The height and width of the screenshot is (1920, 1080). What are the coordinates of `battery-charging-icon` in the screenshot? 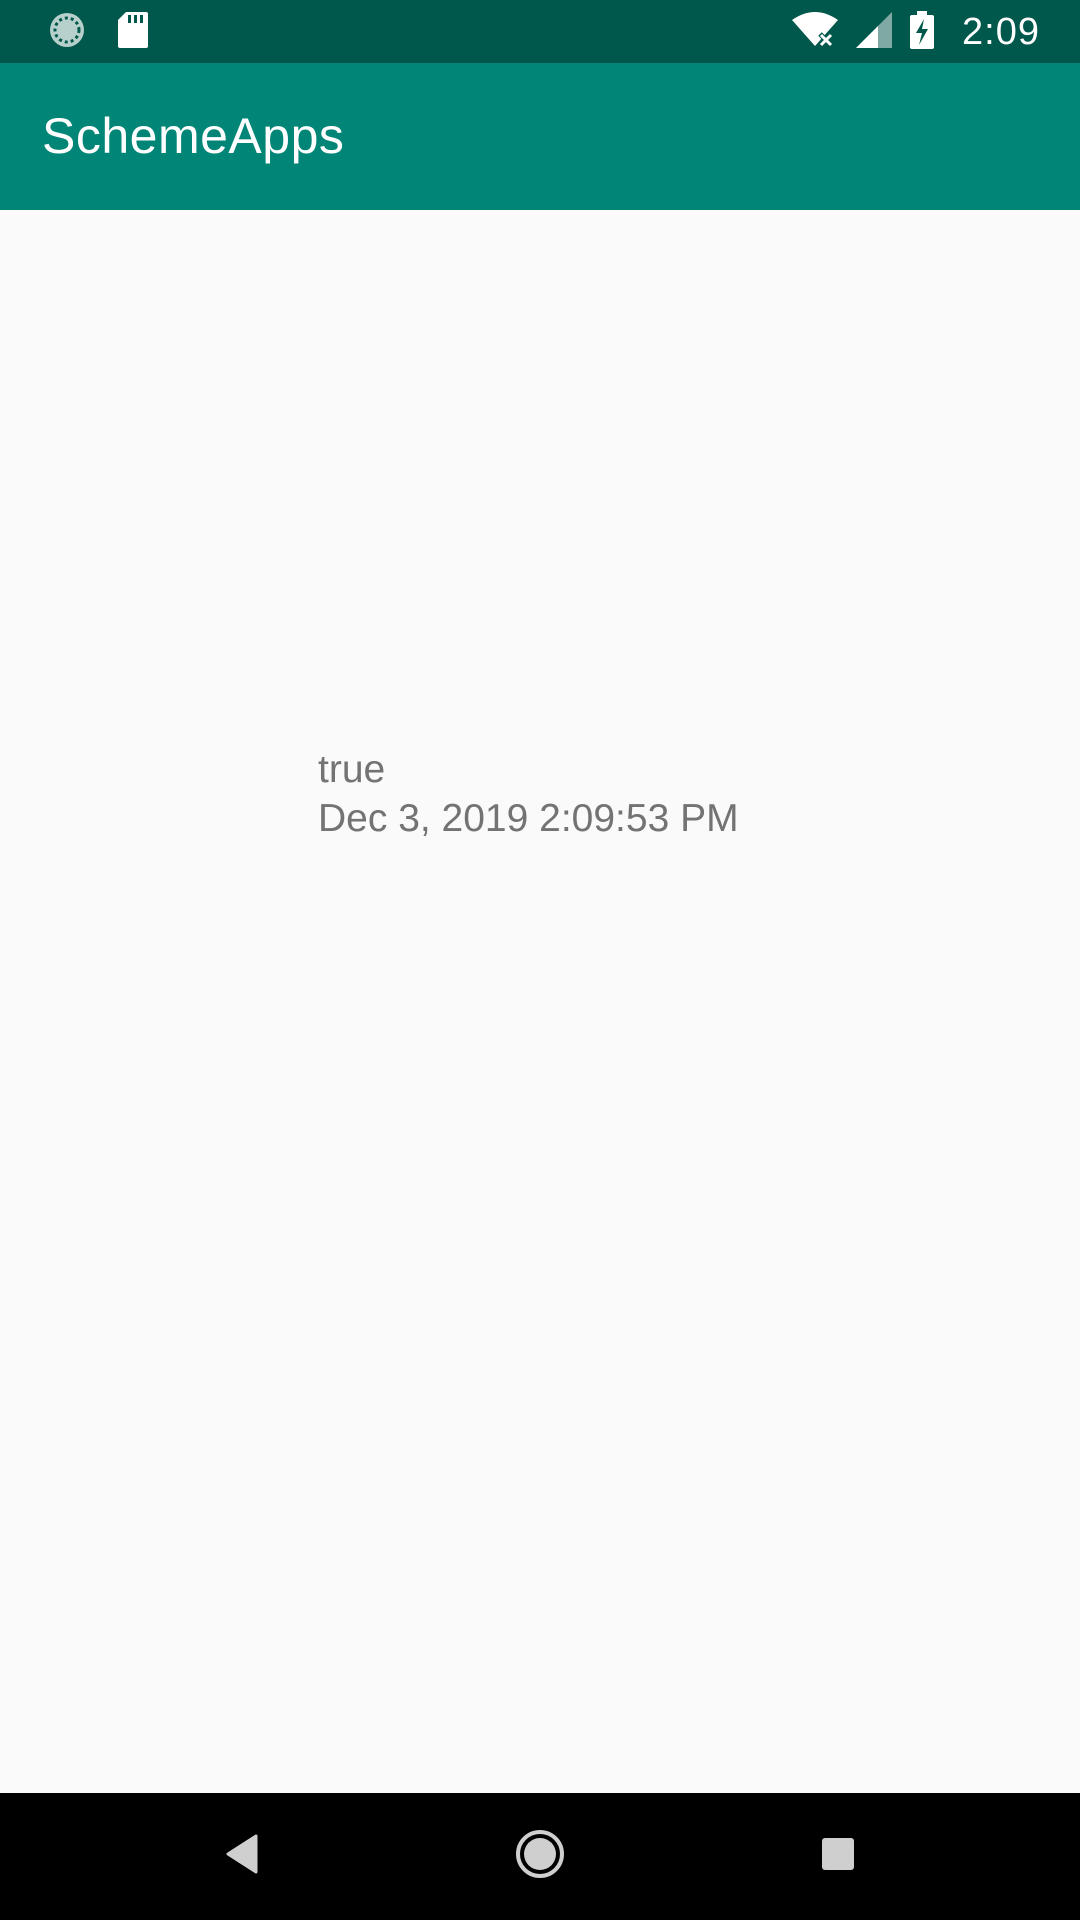 It's located at (922, 32).